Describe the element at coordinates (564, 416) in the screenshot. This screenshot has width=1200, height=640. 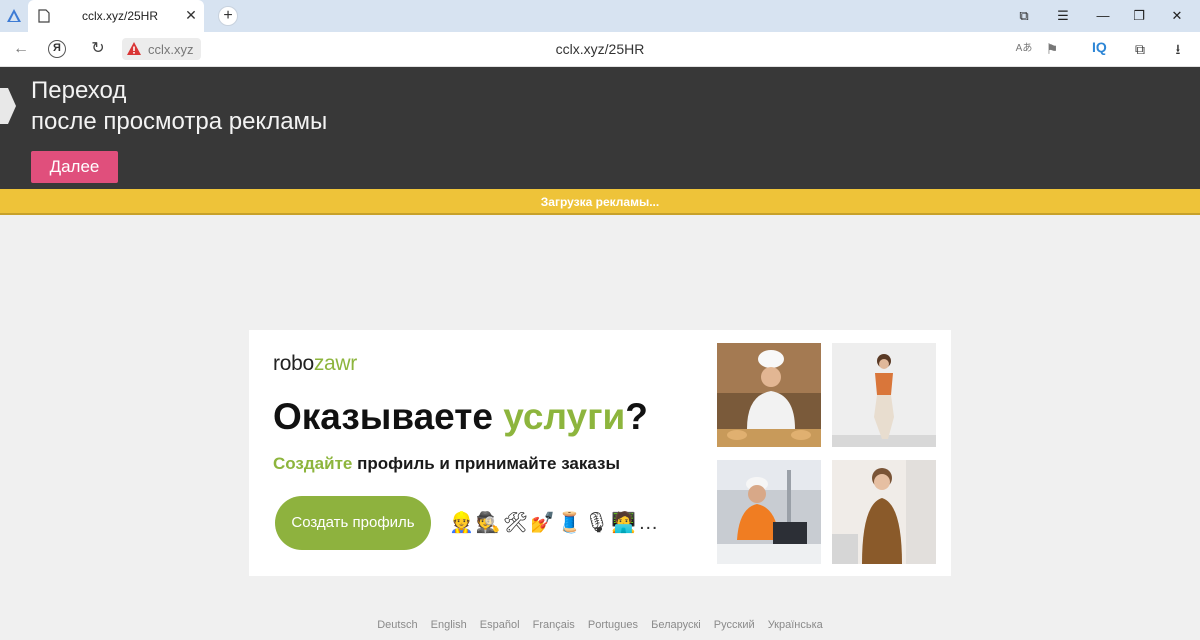
I see `headline-part-2: услуги` at that location.